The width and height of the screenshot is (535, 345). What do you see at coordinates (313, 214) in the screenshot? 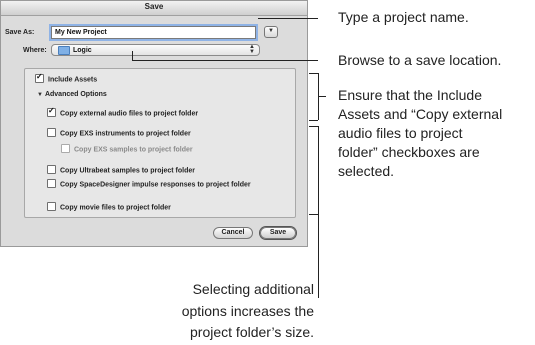
I see `callout-bracket-size-bottom` at bounding box center [313, 214].